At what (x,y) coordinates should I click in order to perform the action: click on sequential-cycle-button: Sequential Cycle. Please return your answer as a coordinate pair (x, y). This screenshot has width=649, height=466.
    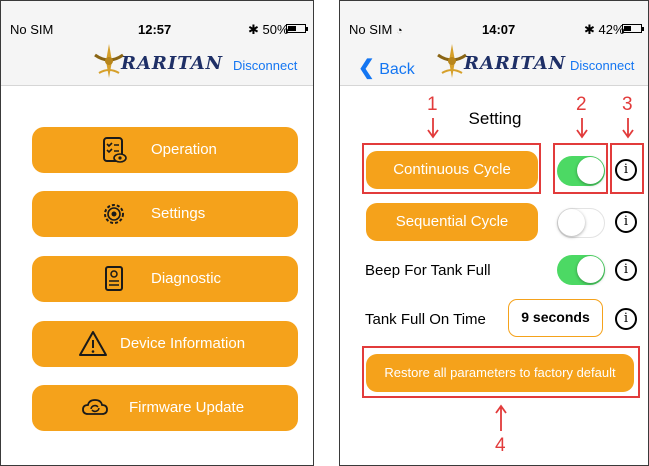
    Looking at the image, I should click on (452, 222).